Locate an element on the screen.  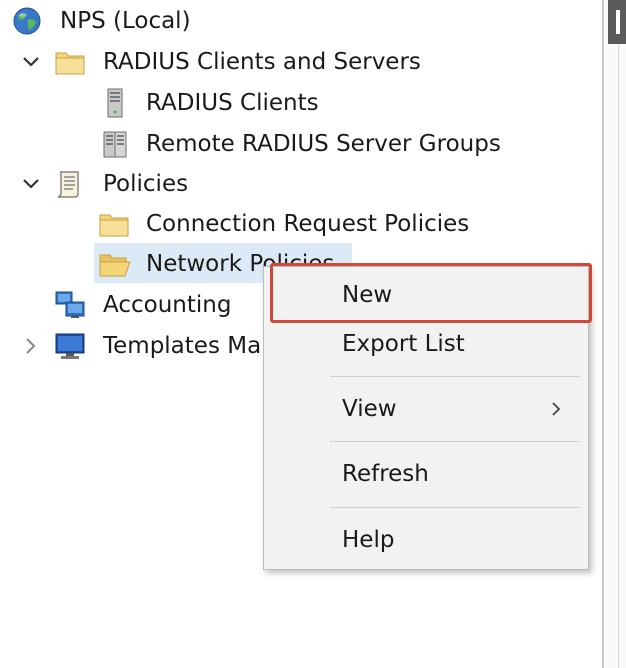
menu-item-export-list: Export List is located at coordinates (426, 344).